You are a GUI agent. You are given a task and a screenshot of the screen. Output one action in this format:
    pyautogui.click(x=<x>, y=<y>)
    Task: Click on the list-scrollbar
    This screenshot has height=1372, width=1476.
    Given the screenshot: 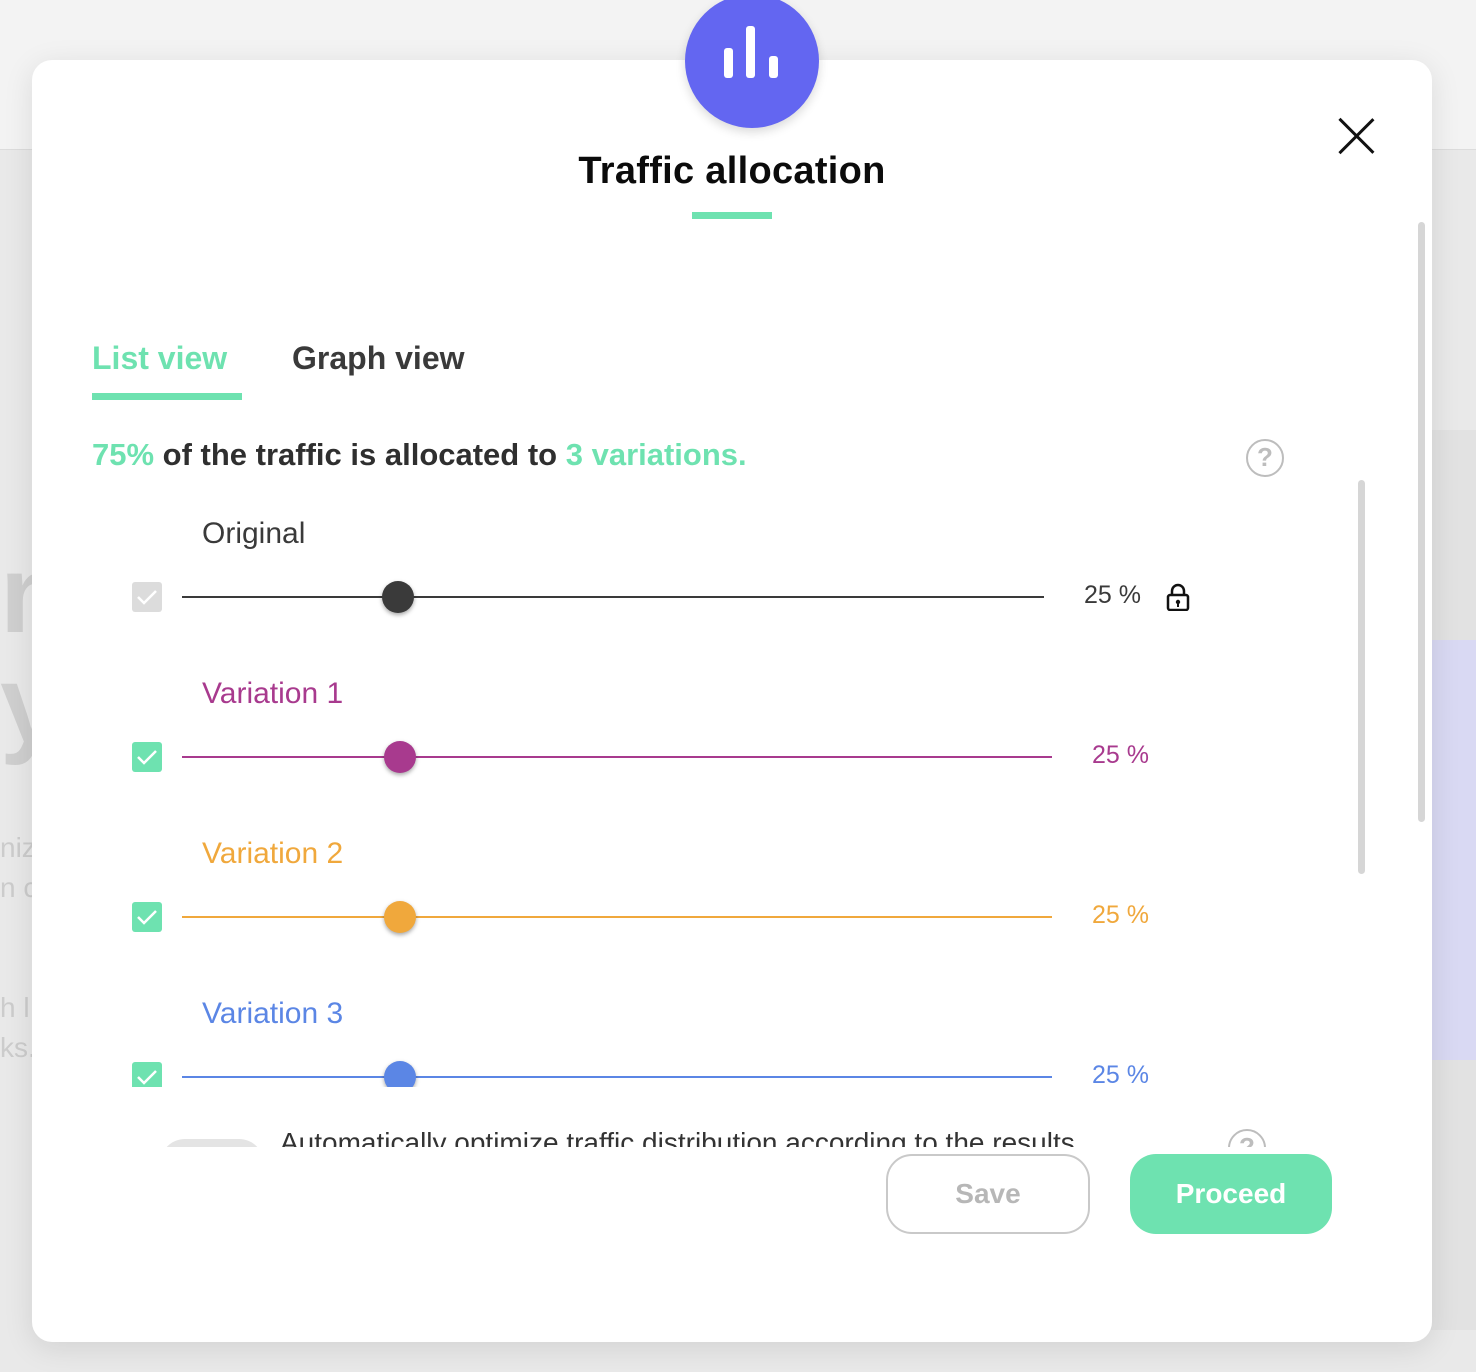 What is the action you would take?
    pyautogui.click(x=1361, y=677)
    